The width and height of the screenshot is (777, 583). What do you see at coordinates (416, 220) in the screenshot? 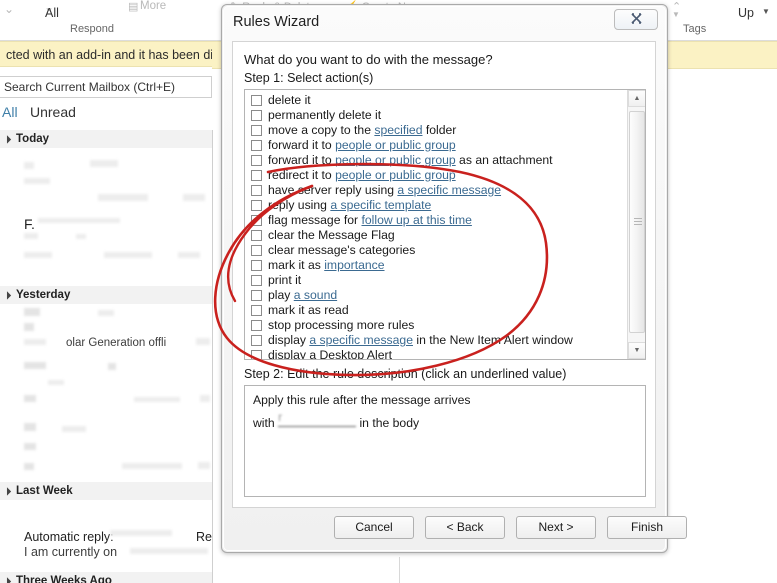
I see `action-link-value: follow up at this time` at bounding box center [416, 220].